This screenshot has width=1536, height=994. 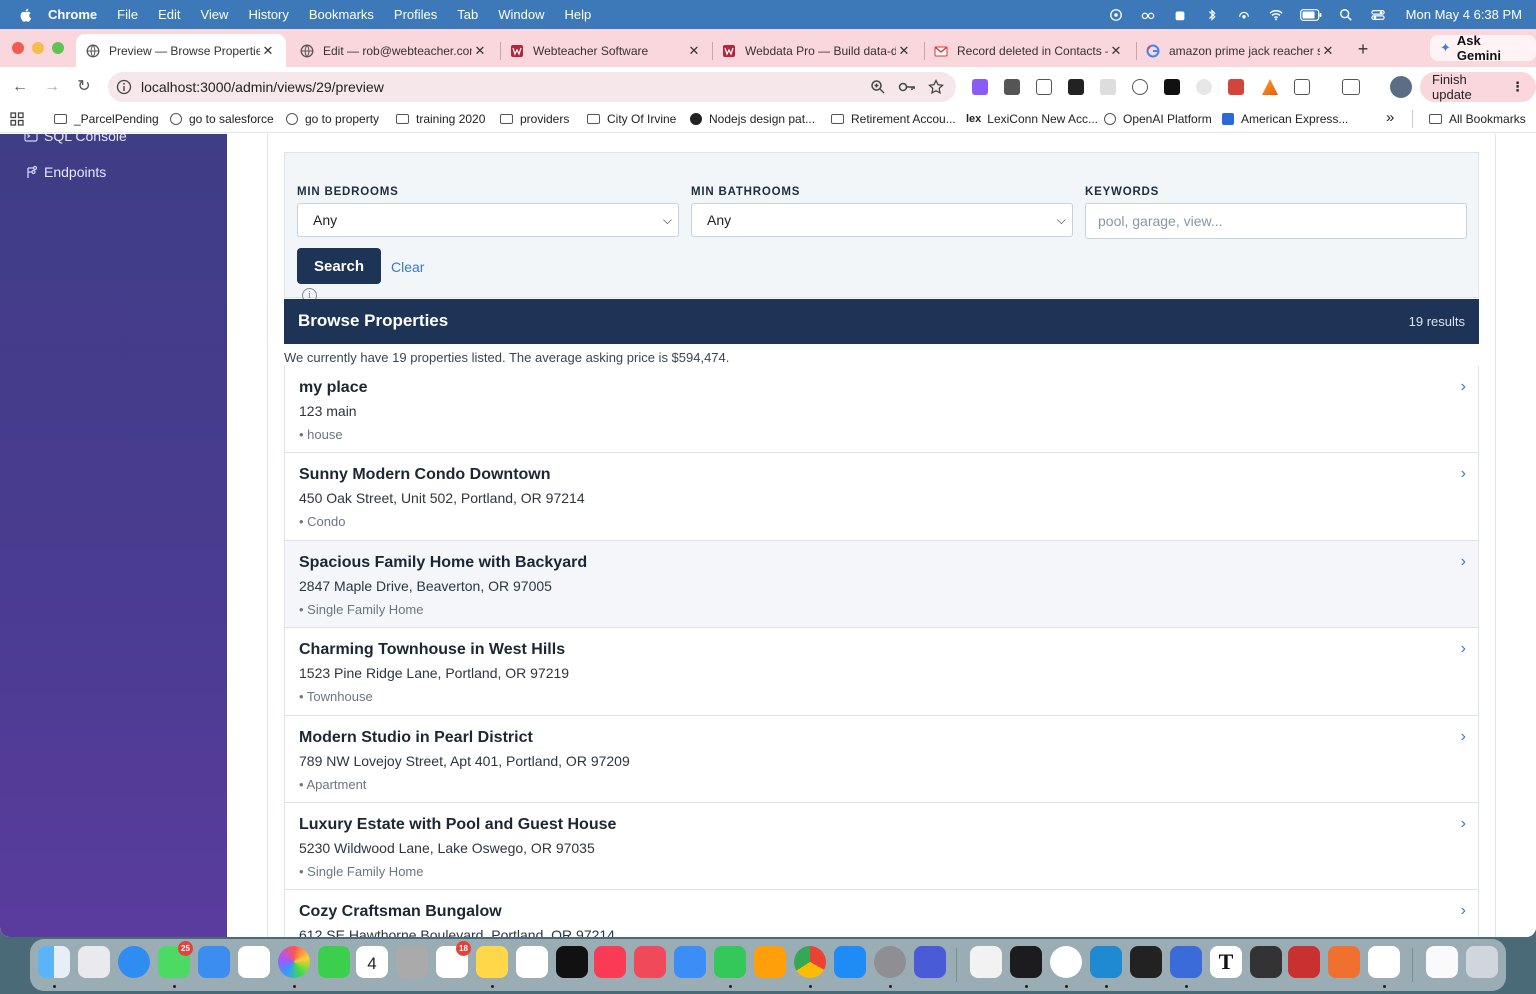 I want to click on url-text: localhost:3000/admin/views/29/preview, so click(x=262, y=87).